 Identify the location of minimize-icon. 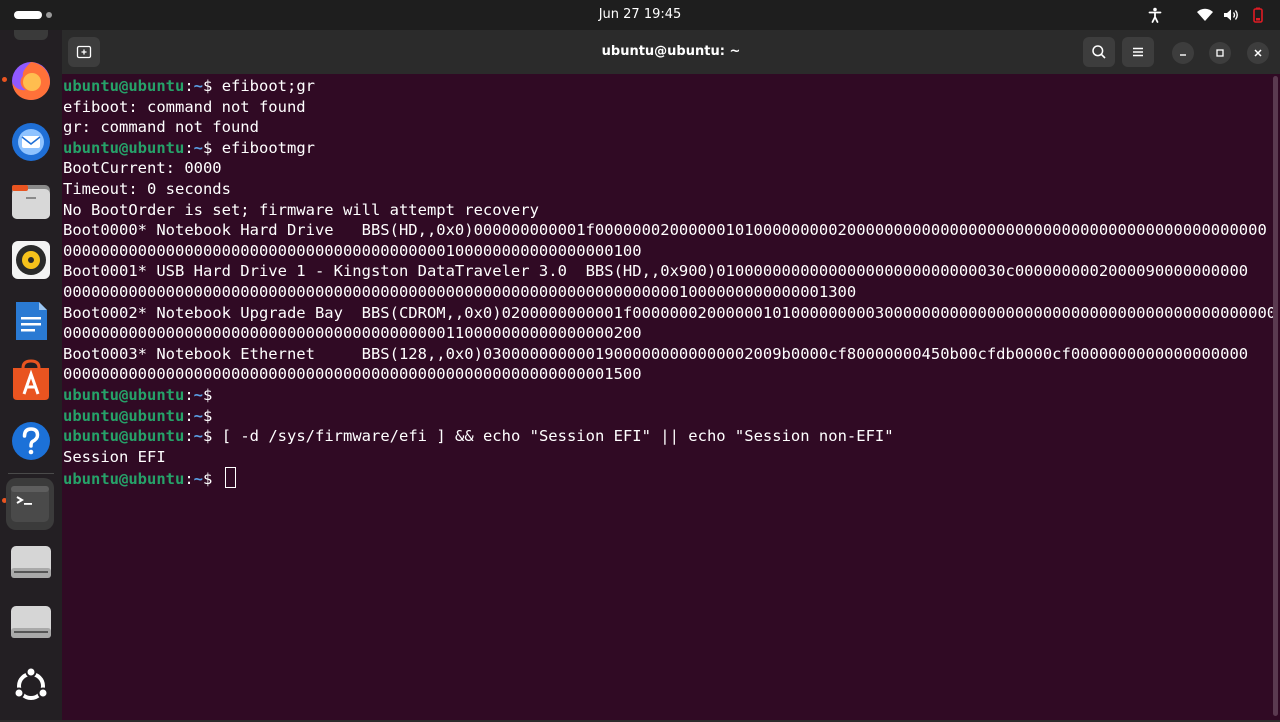
(1183, 53).